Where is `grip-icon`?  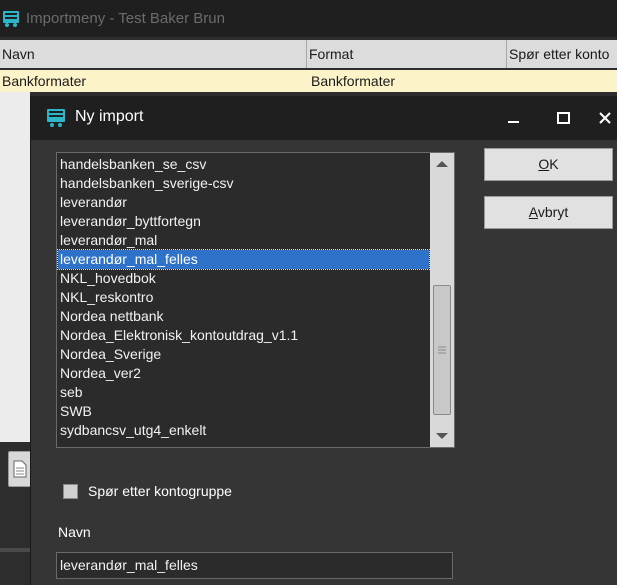
grip-icon is located at coordinates (442, 350).